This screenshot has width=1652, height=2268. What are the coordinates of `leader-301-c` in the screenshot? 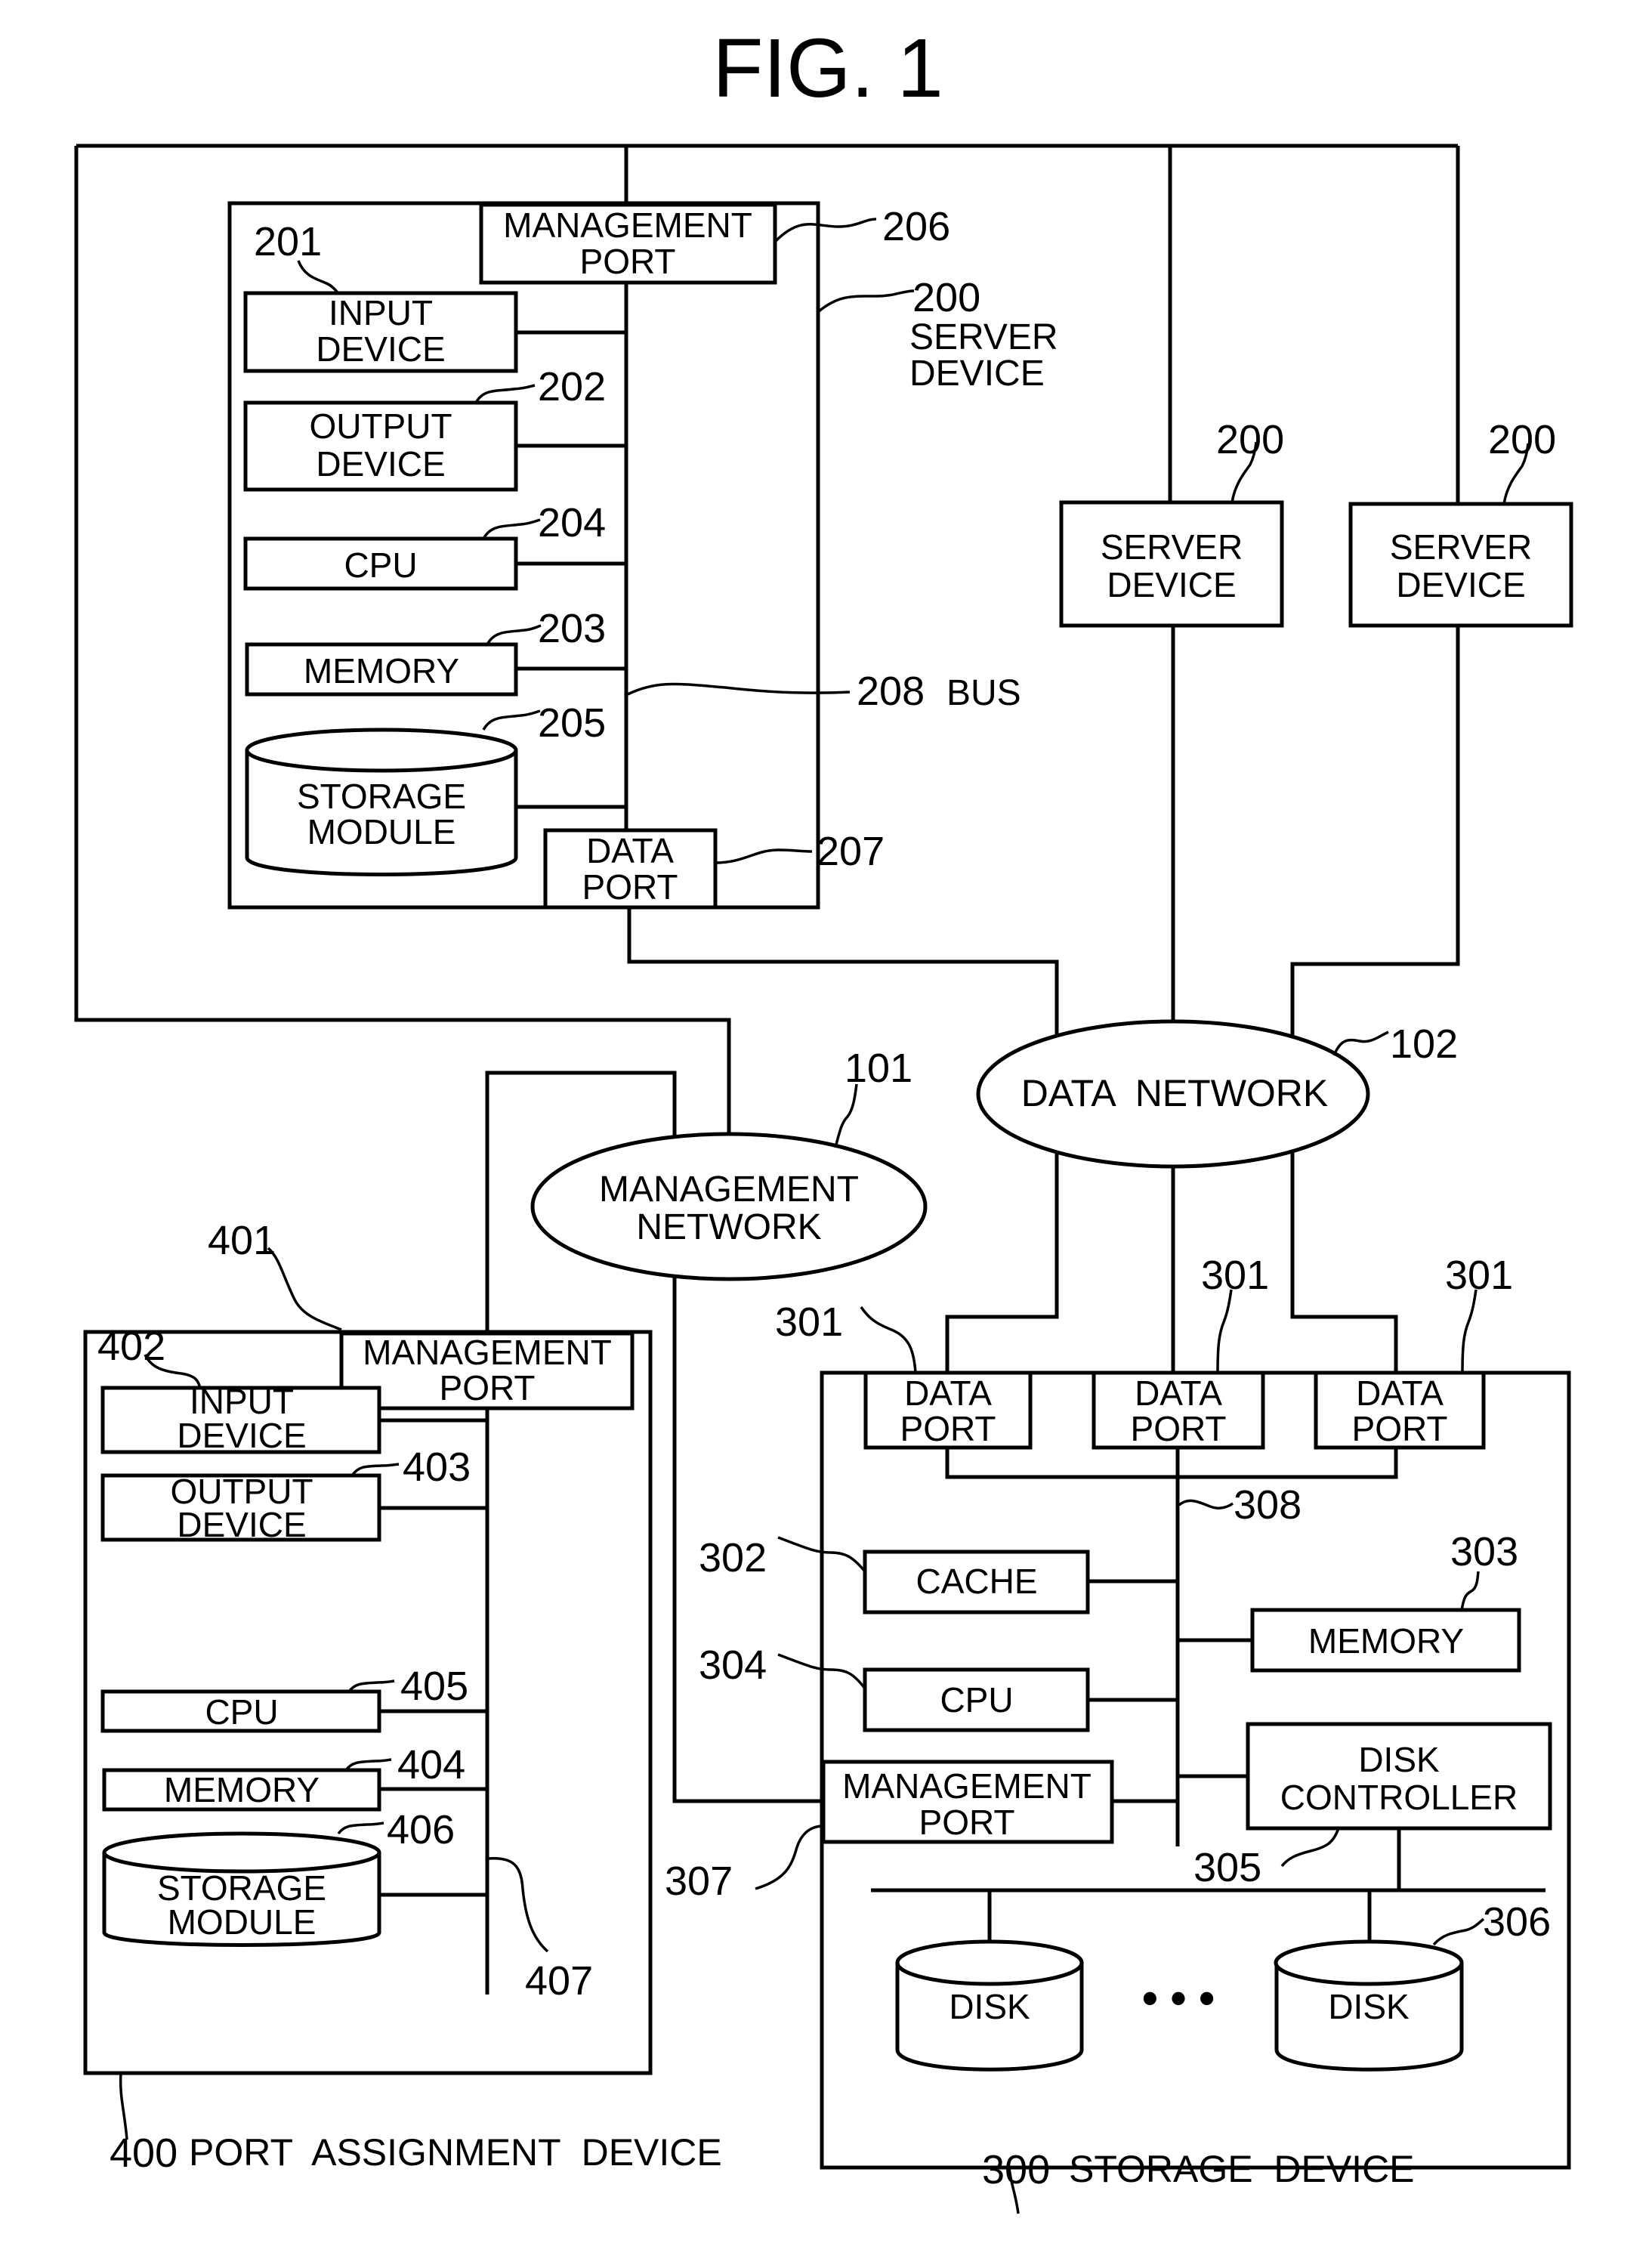 It's located at (1469, 1331).